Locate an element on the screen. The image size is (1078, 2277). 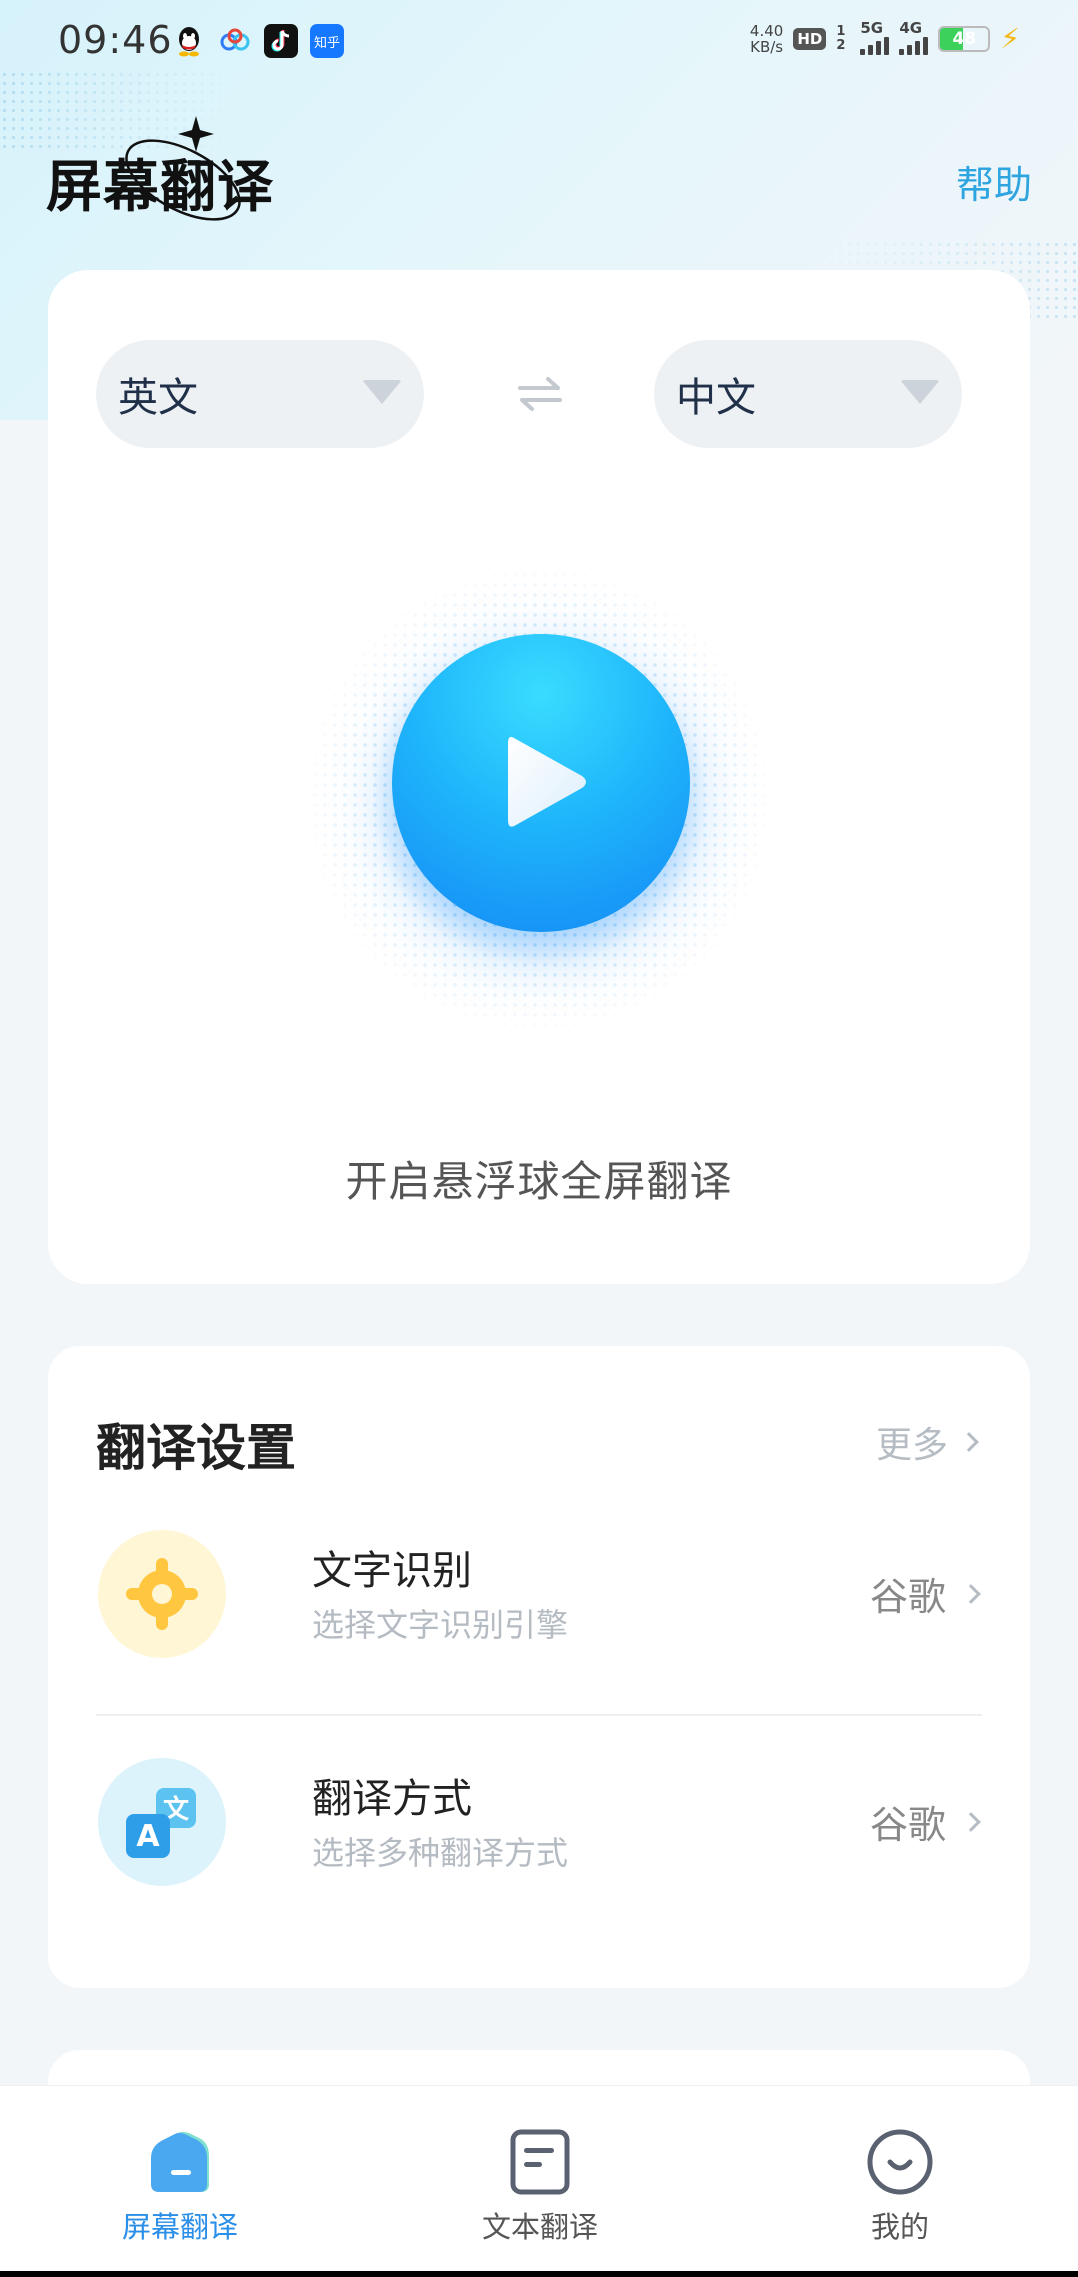
smiley-profile-icon is located at coordinates (900, 2161).